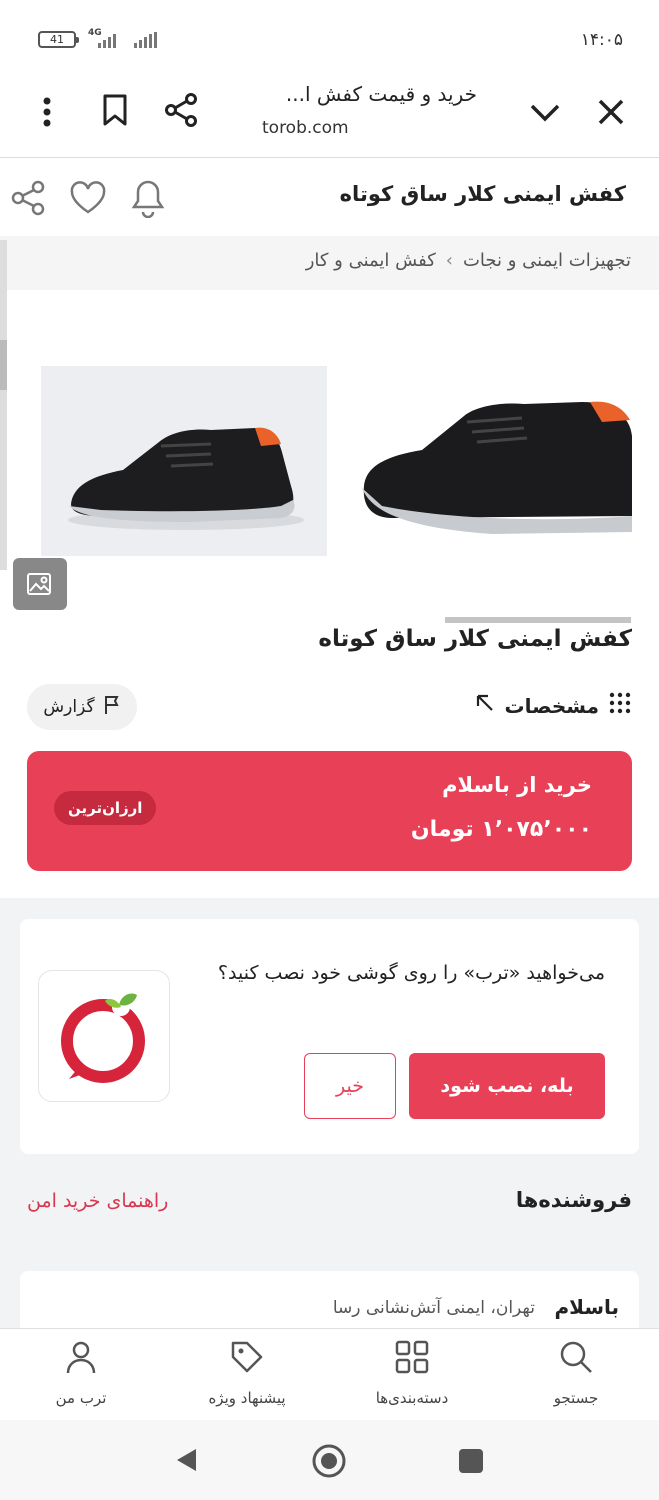  I want to click on home-icon, so click(329, 1461).